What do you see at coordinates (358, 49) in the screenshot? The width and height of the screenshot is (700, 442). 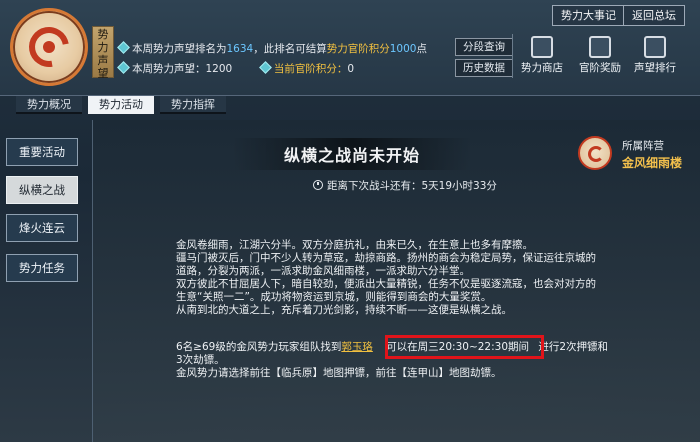 I see `rank-highlight: 势力官阶积分` at bounding box center [358, 49].